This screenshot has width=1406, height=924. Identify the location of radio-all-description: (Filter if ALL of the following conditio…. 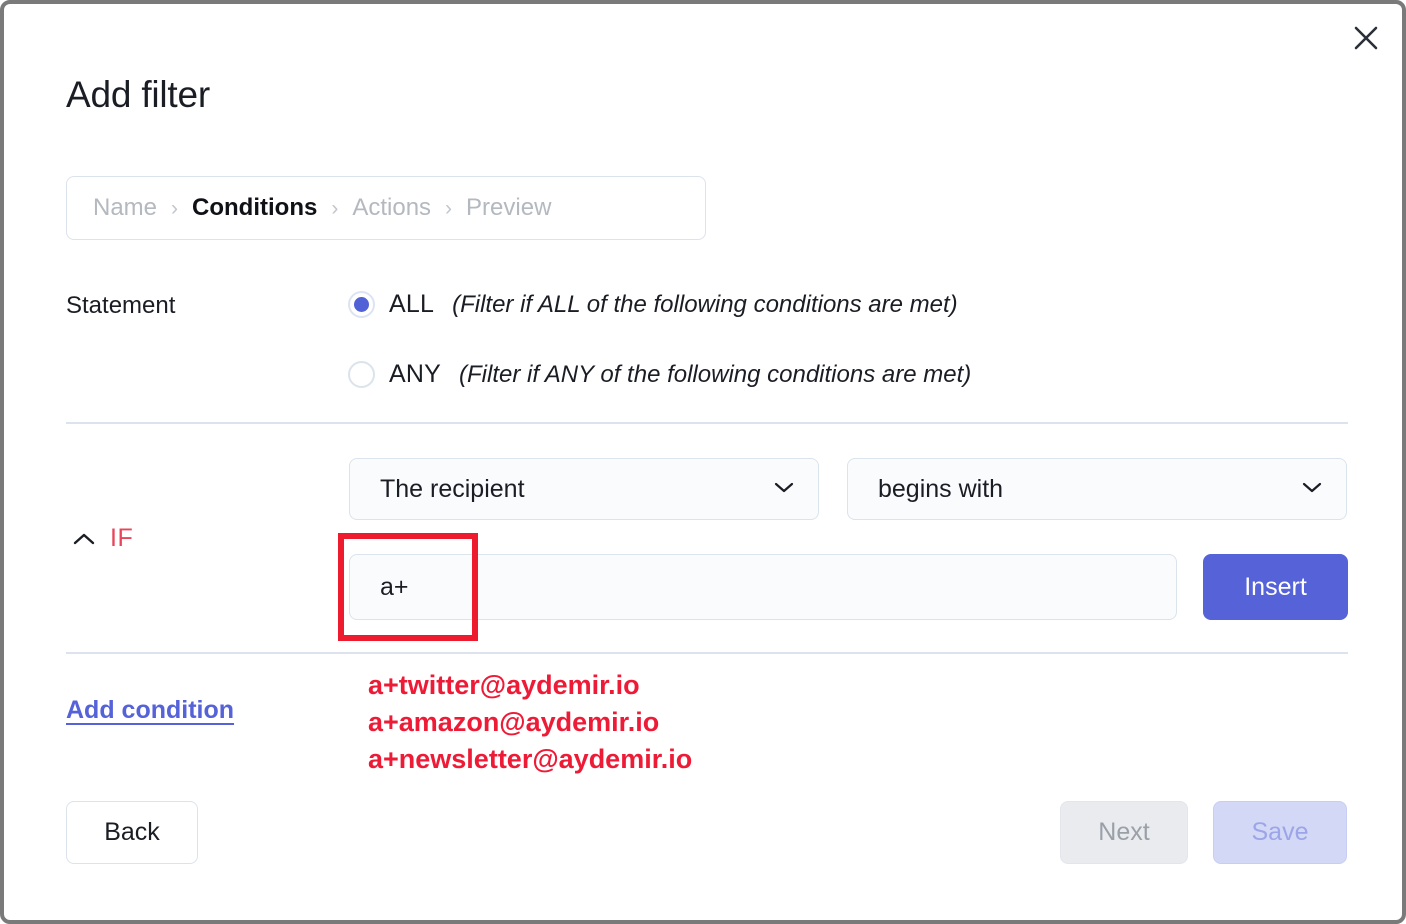
(705, 304).